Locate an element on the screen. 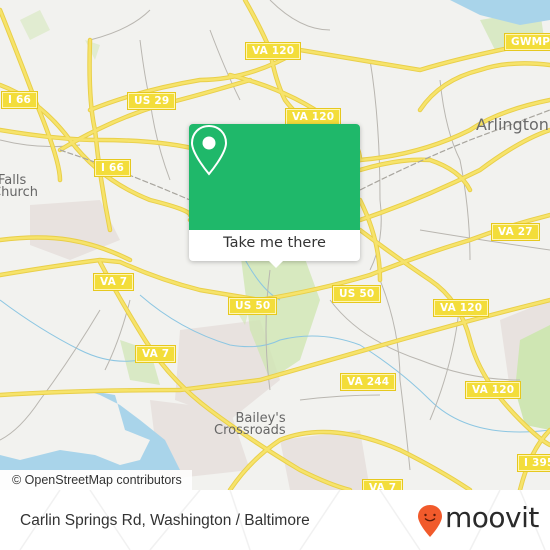 This screenshot has height=550, width=550. place-label-baileys-crossroads: Bailey's Crossroads is located at coordinates (250, 425).